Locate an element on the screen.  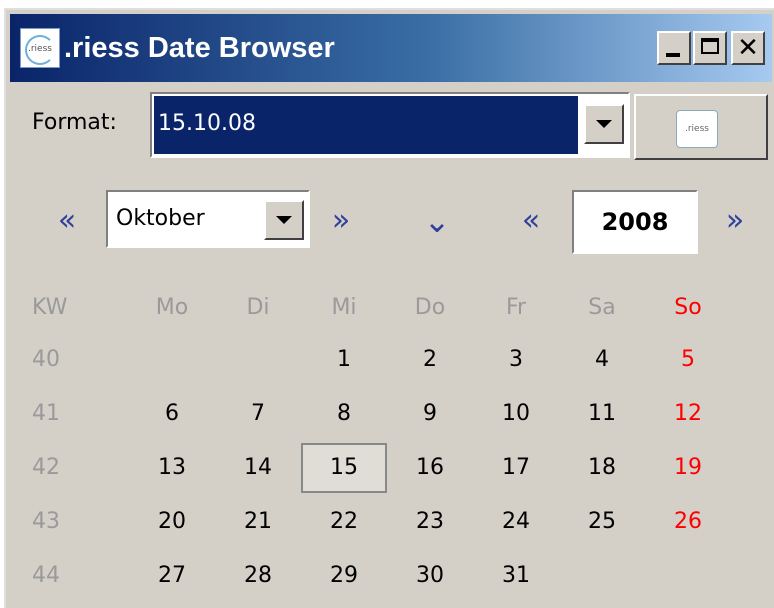
day-cell: 11 is located at coordinates (602, 414).